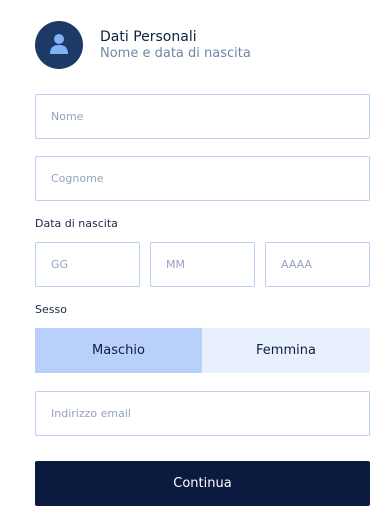  I want to click on birth-day-field, so click(87, 264).